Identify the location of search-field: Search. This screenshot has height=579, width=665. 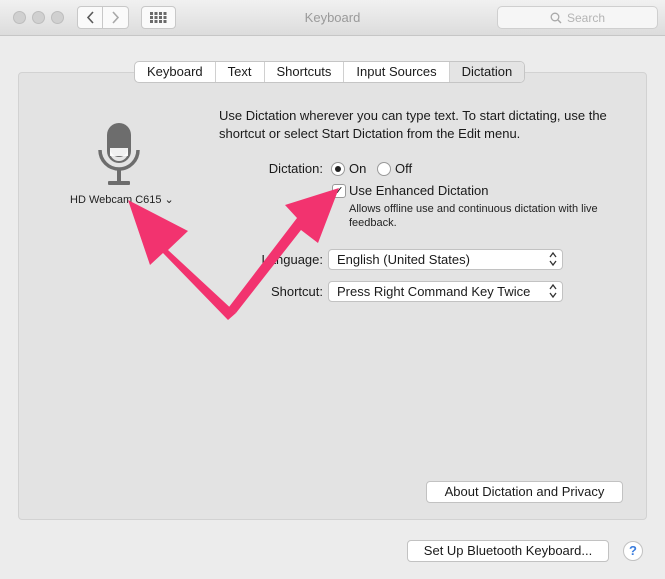
(577, 17).